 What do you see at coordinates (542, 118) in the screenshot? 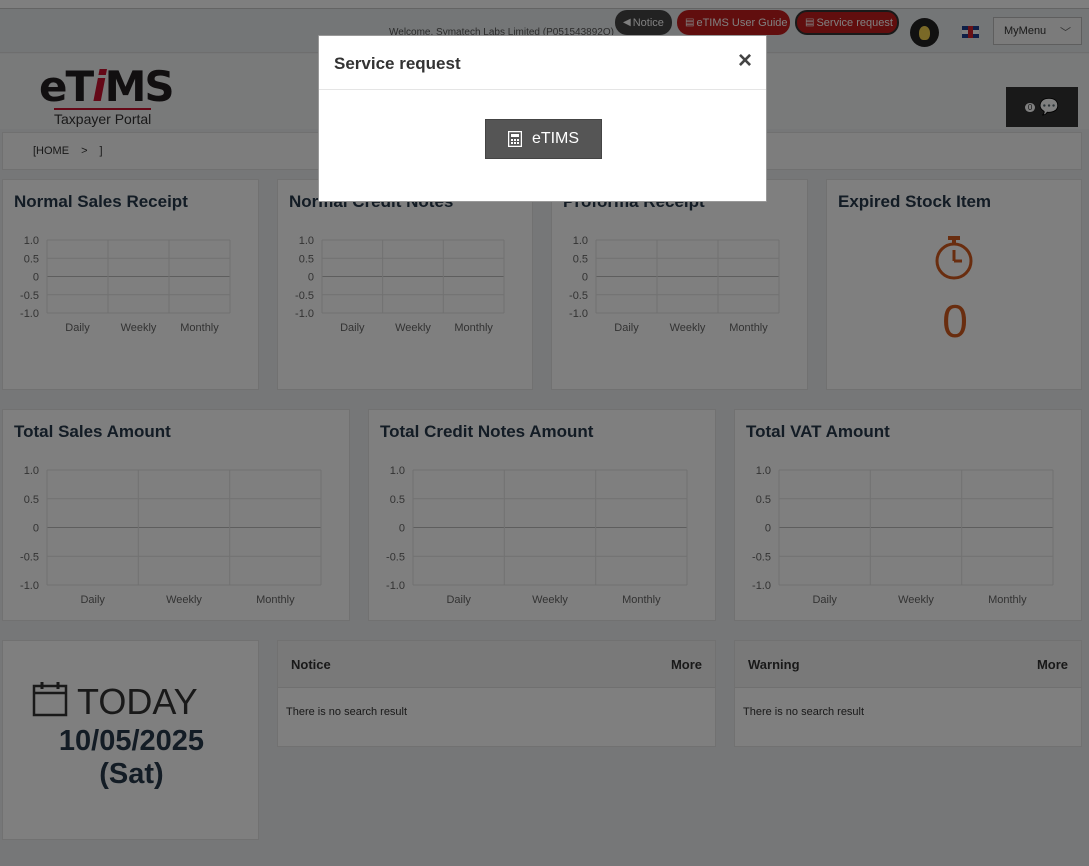
I see `service-request-modal: Service request × eTIMS` at bounding box center [542, 118].